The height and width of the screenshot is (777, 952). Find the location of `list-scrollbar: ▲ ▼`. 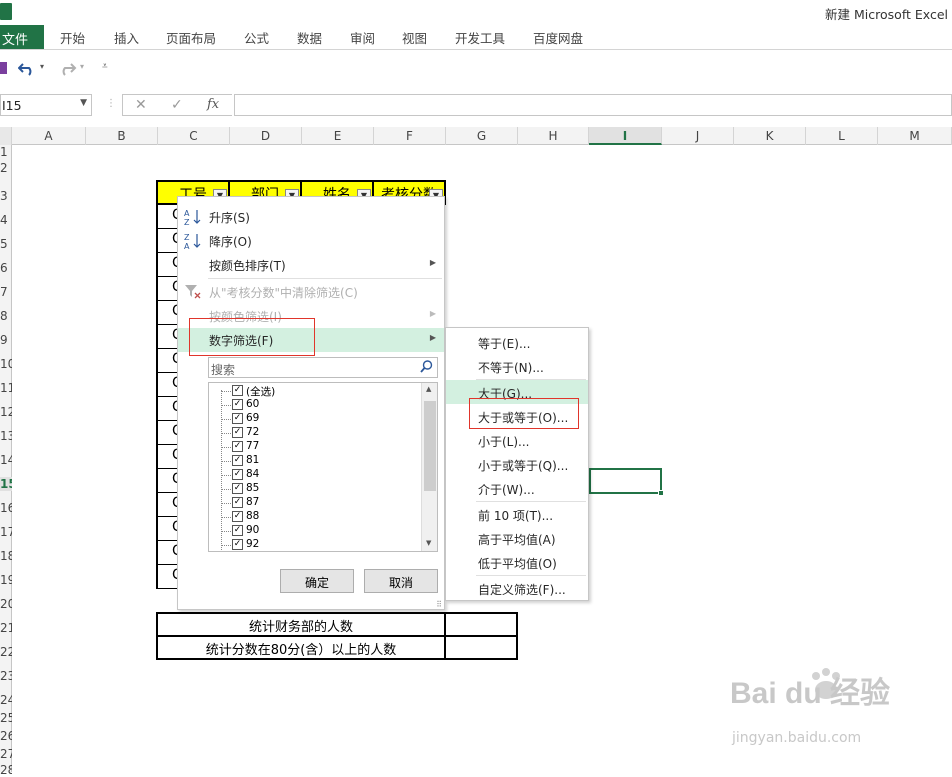

list-scrollbar: ▲ ▼ is located at coordinates (429, 467).